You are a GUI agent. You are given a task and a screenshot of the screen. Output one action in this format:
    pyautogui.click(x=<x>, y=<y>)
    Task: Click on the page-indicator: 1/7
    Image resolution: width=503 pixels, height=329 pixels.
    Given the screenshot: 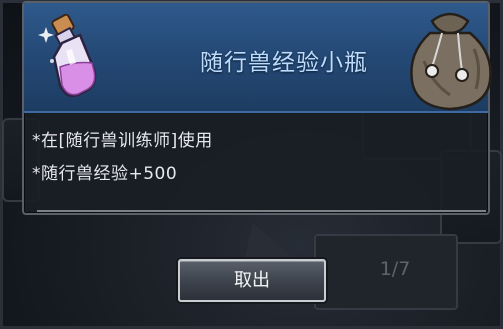 What is the action you would take?
    pyautogui.click(x=395, y=269)
    